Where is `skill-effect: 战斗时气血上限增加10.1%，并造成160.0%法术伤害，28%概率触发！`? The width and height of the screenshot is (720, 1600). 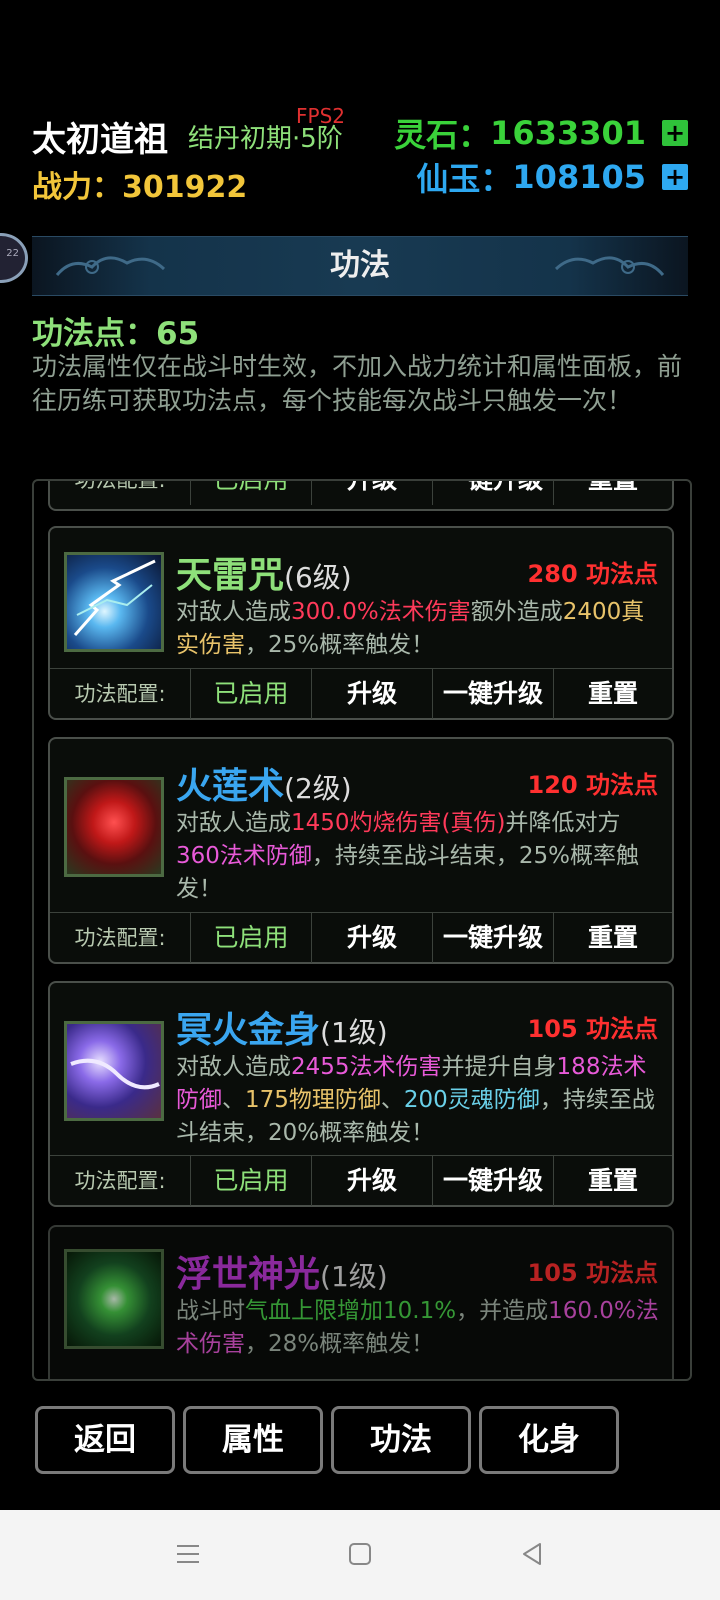 skill-effect: 战斗时气血上限增加10.1%，并造成160.0%法术伤害，28%概率触发！ is located at coordinates (419, 1328).